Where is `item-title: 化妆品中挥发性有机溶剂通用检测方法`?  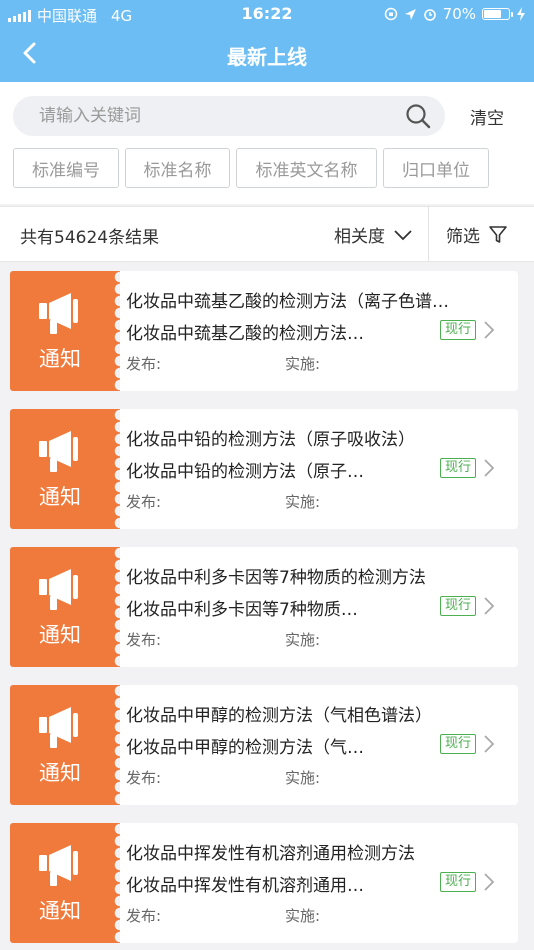 item-title: 化妆品中挥发性有机溶剂通用检测方法 is located at coordinates (270, 854).